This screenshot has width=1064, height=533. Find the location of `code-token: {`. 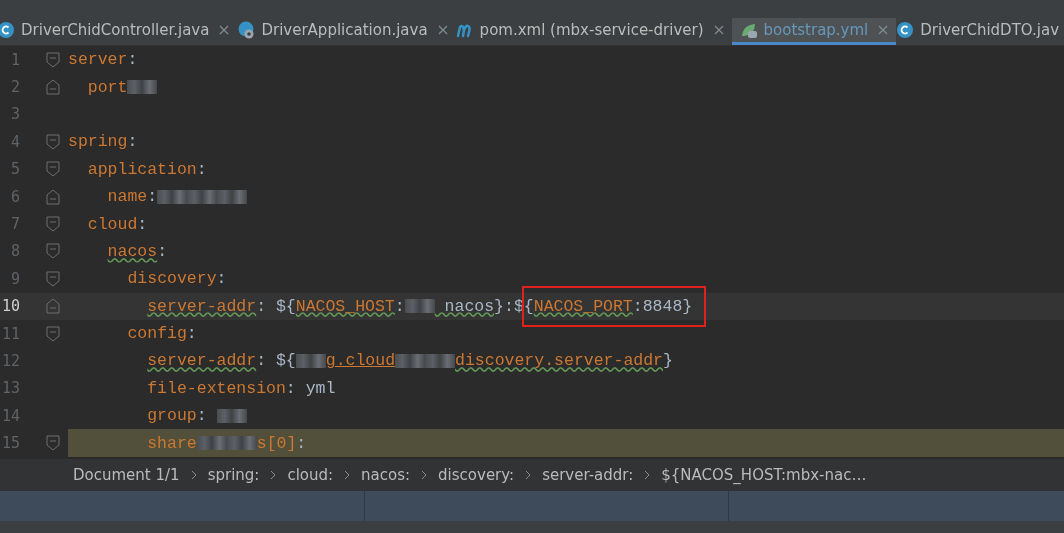

code-token: { is located at coordinates (528, 306).